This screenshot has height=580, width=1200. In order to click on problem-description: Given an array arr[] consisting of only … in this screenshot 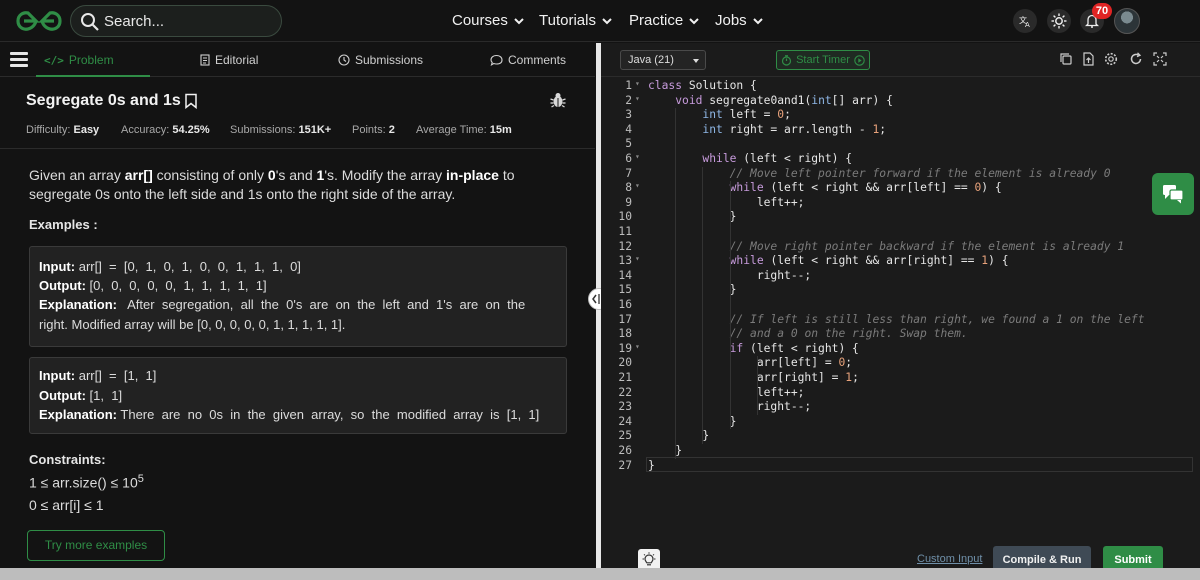, I will do `click(299, 185)`.